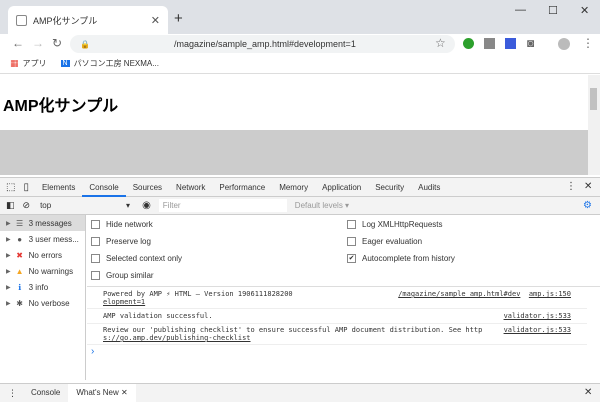 The width and height of the screenshot is (600, 402). I want to click on message-link: elopment=1, so click(337, 302).